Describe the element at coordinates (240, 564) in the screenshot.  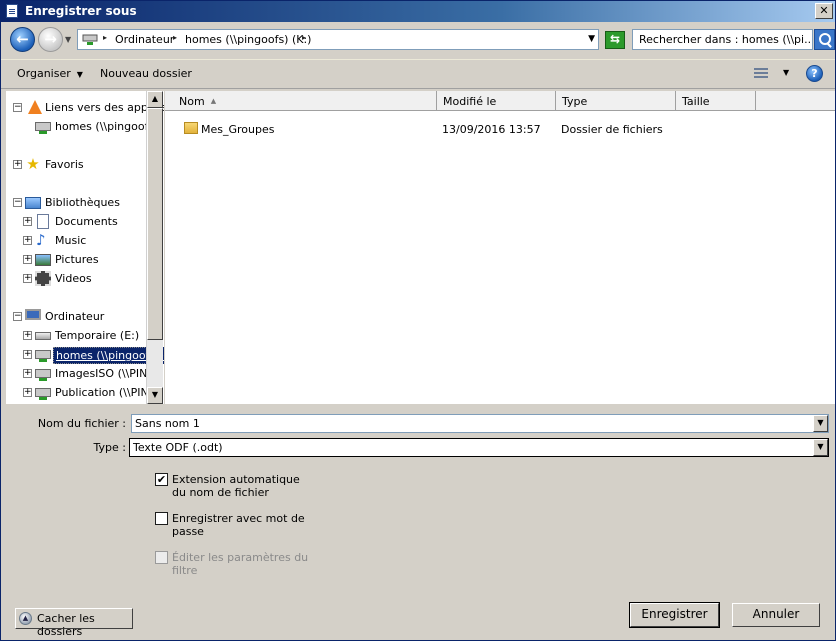
I see `filter-settings-label: Éditer les paramètres du filtre` at that location.